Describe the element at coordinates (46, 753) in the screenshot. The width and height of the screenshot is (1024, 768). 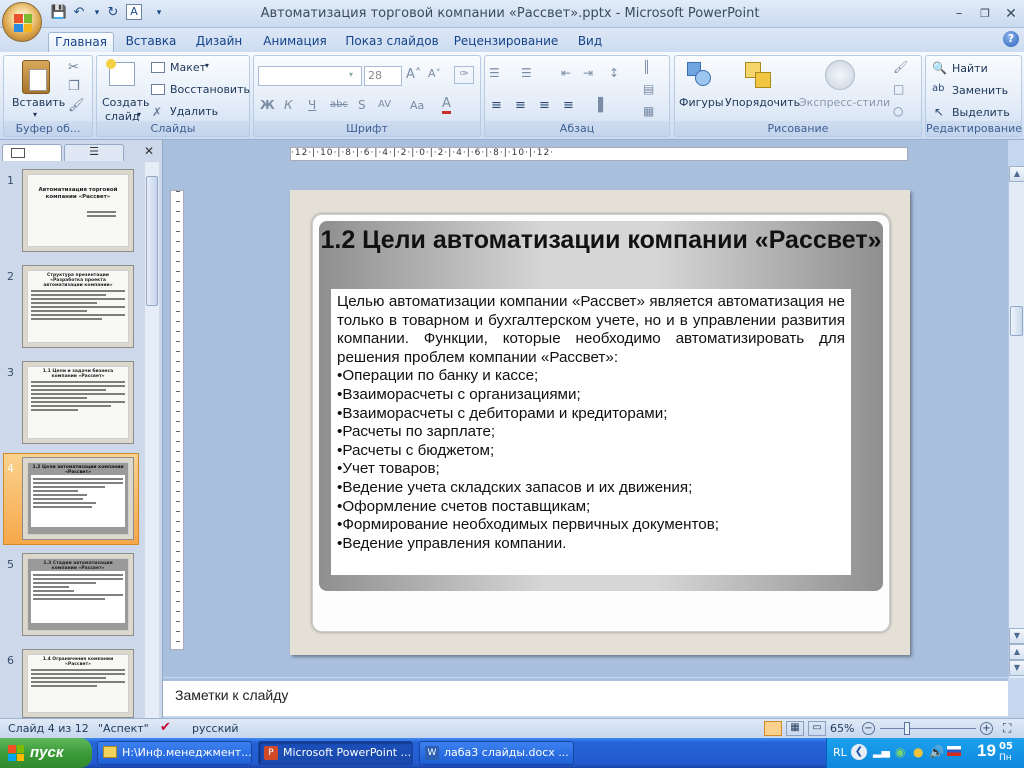
I see `start-button: пуск` at that location.